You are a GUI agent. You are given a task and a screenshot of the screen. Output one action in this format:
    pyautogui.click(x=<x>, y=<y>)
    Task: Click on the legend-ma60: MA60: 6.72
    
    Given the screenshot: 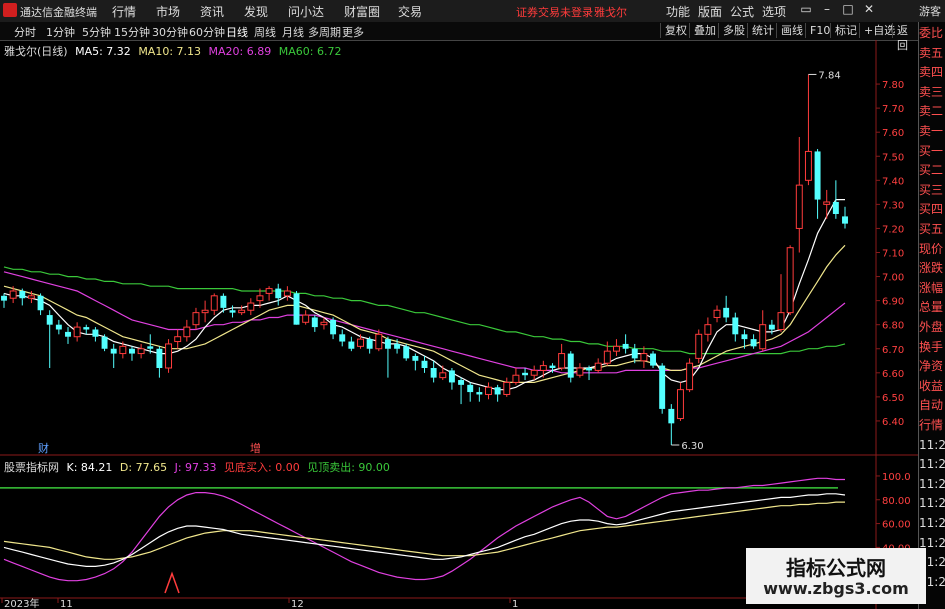 What is the action you would take?
    pyautogui.click(x=310, y=51)
    